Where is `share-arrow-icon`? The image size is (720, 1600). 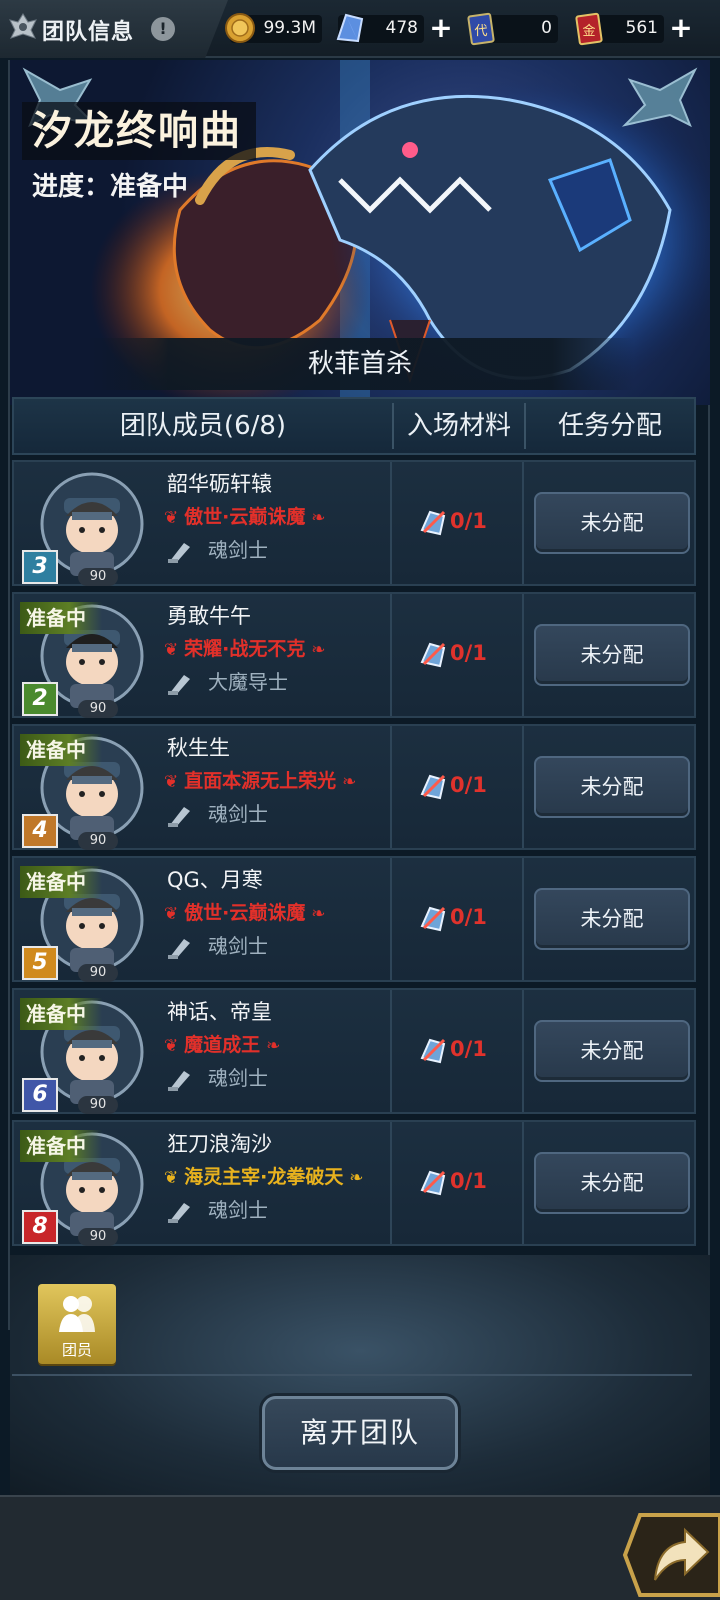
share-arrow-icon is located at coordinates (670, 1550).